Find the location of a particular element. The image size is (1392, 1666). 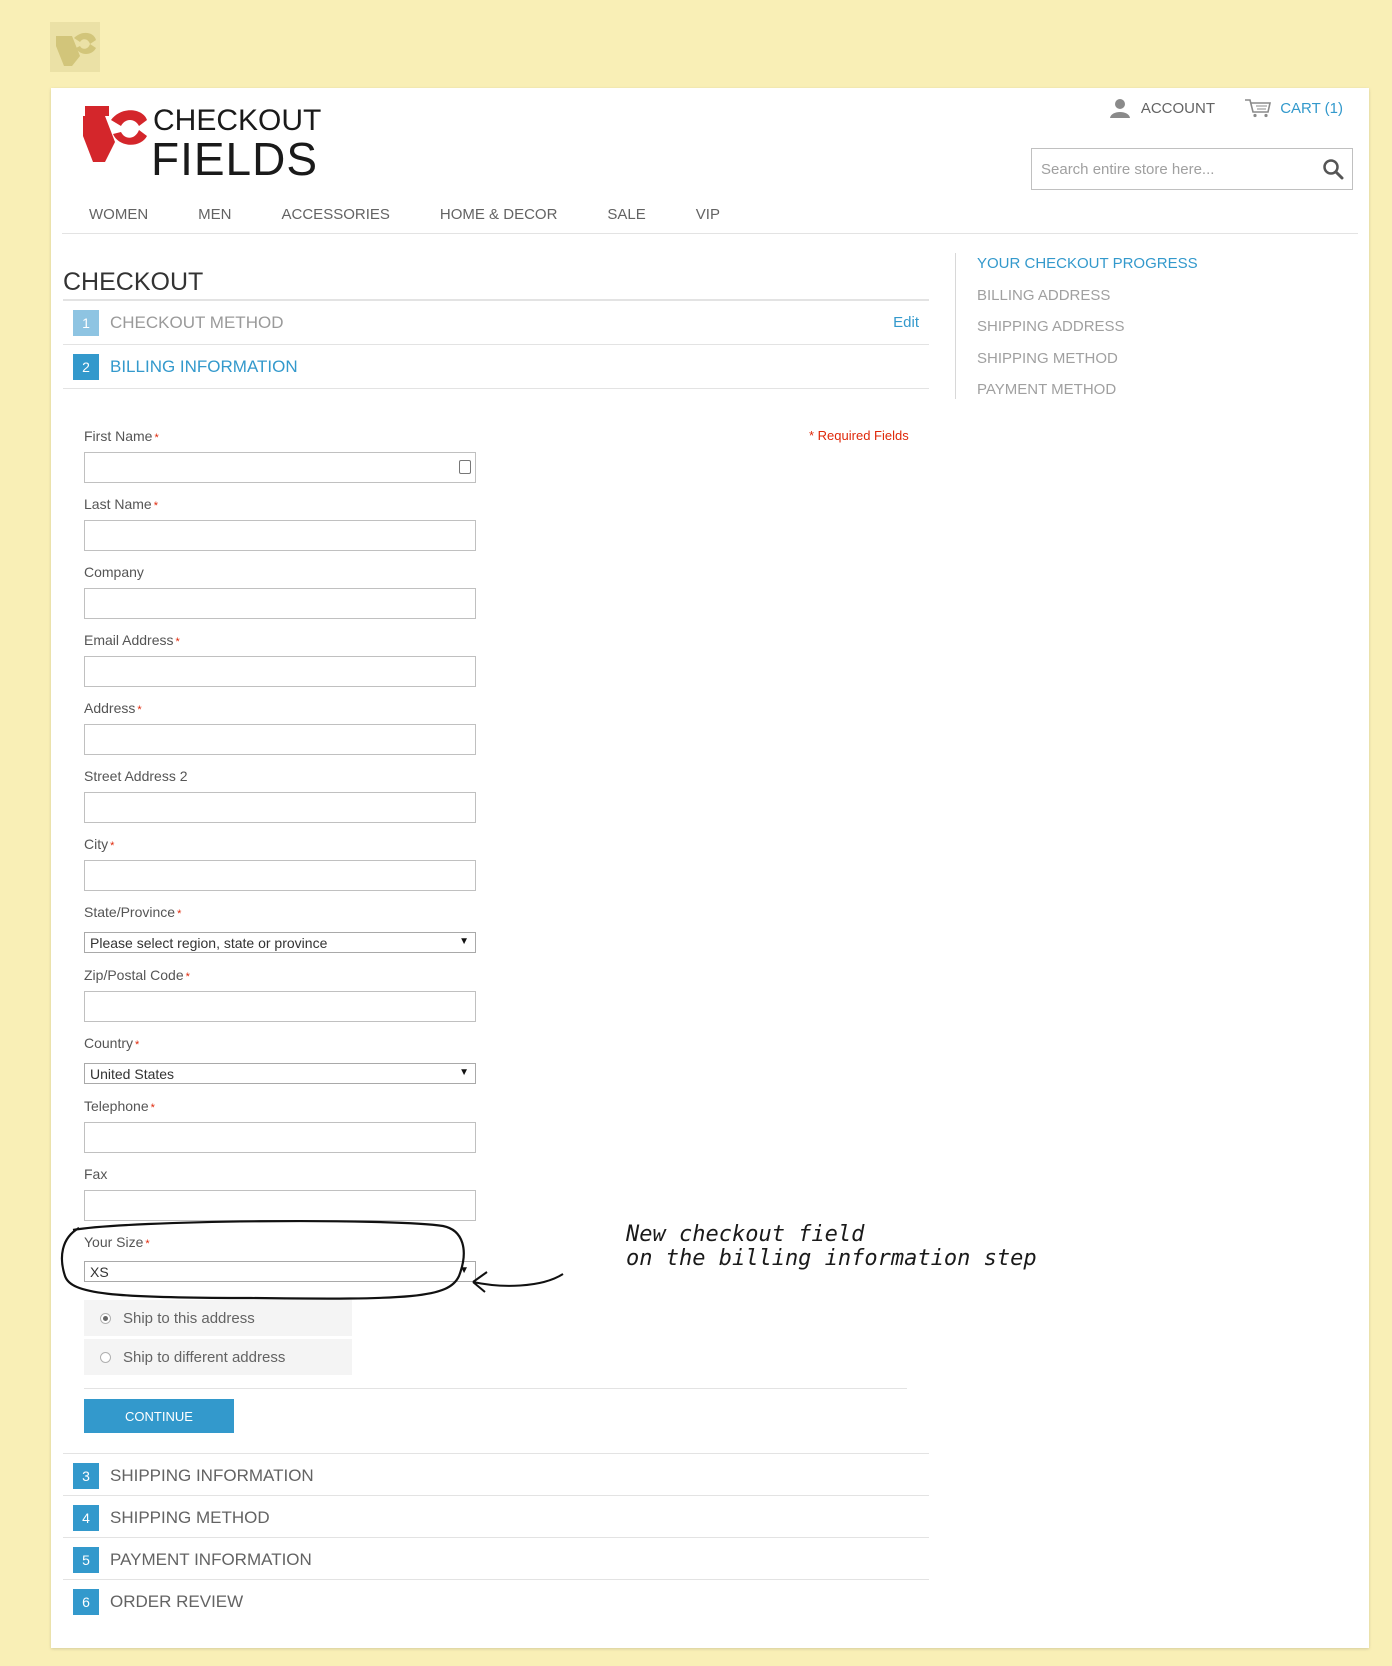

account-link: ACCOUNT is located at coordinates (1162, 108).